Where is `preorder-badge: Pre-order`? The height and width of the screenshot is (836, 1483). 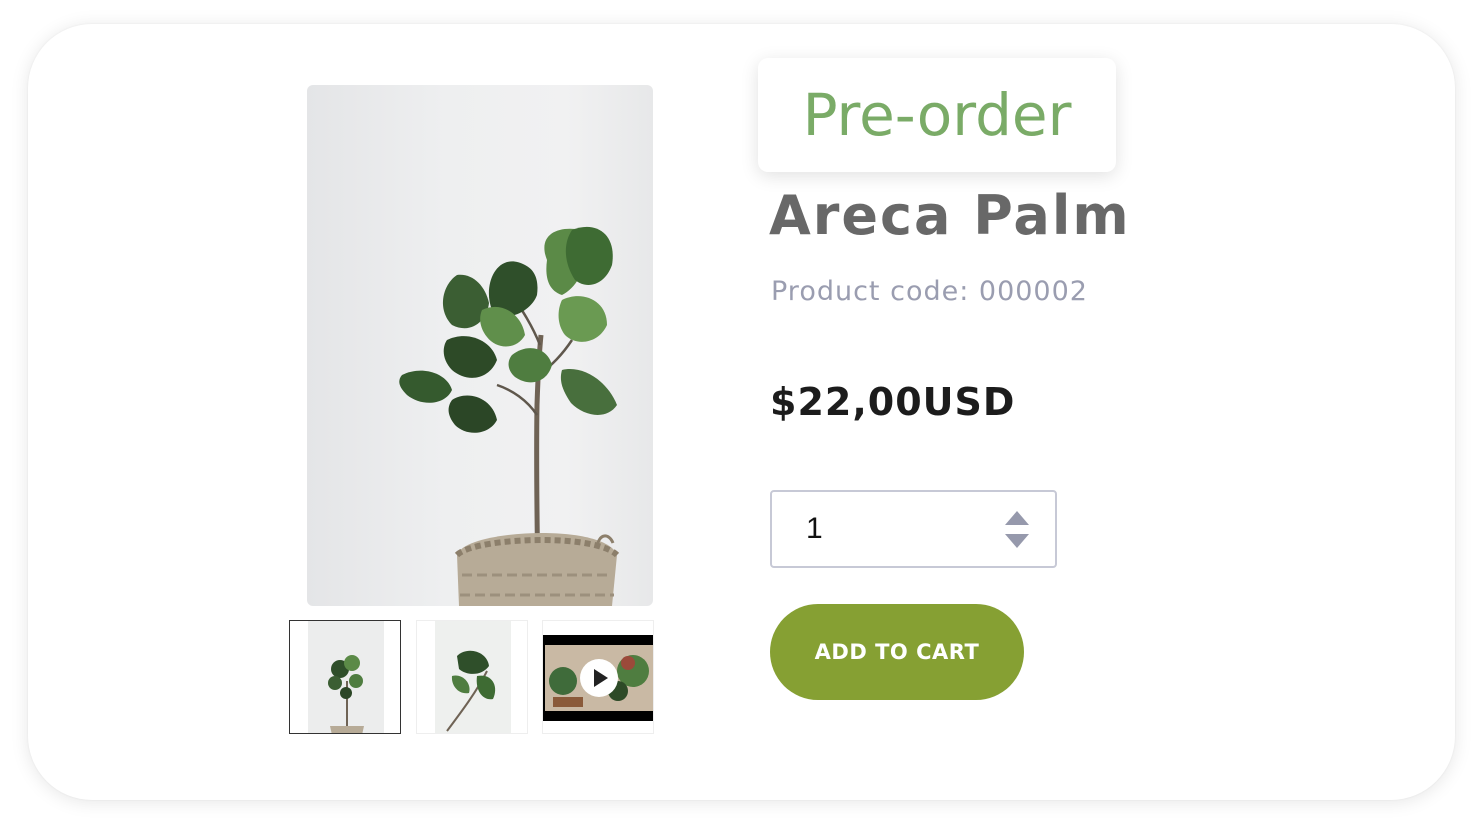 preorder-badge: Pre-order is located at coordinates (937, 115).